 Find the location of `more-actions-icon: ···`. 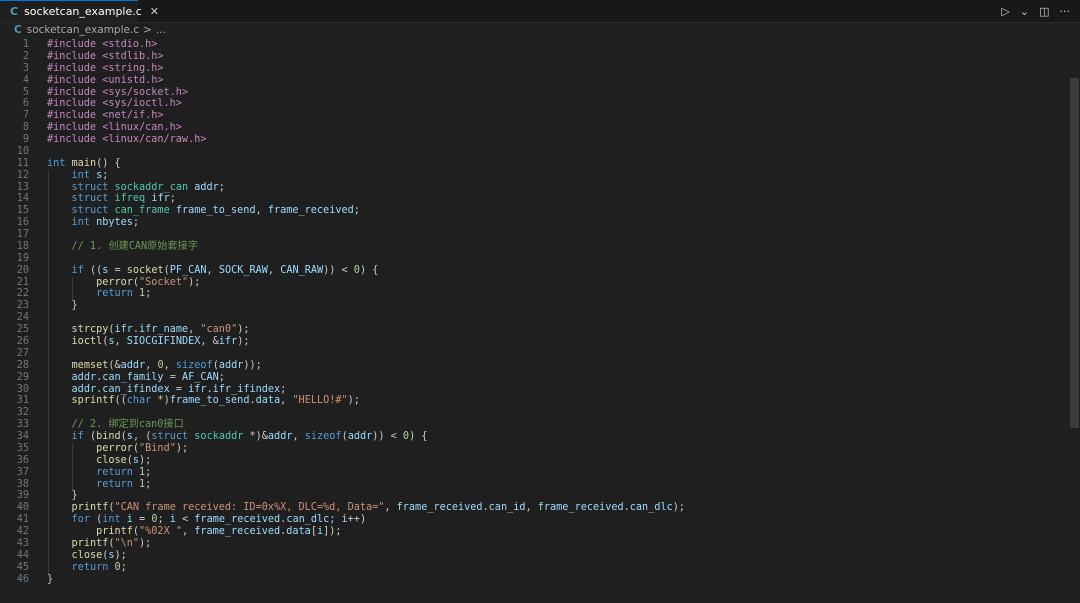

more-actions-icon: ··· is located at coordinates (1065, 11).